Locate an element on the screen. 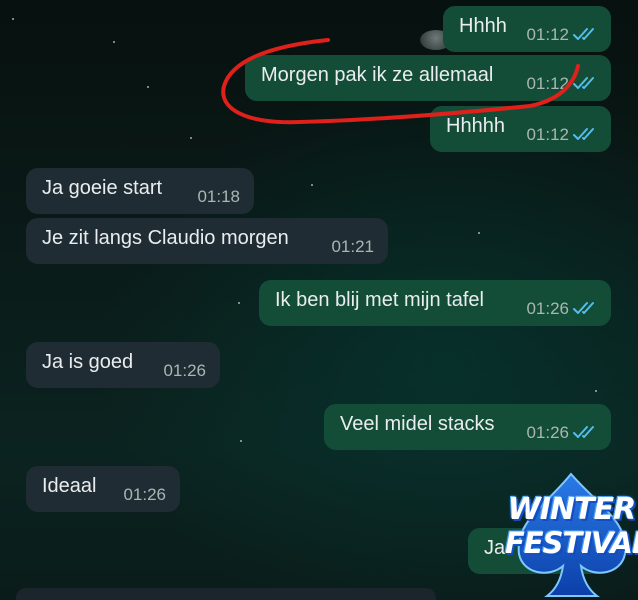 The image size is (638, 600). winter-festival-logo: WINTER FESTIVAL is located at coordinates (571, 535).